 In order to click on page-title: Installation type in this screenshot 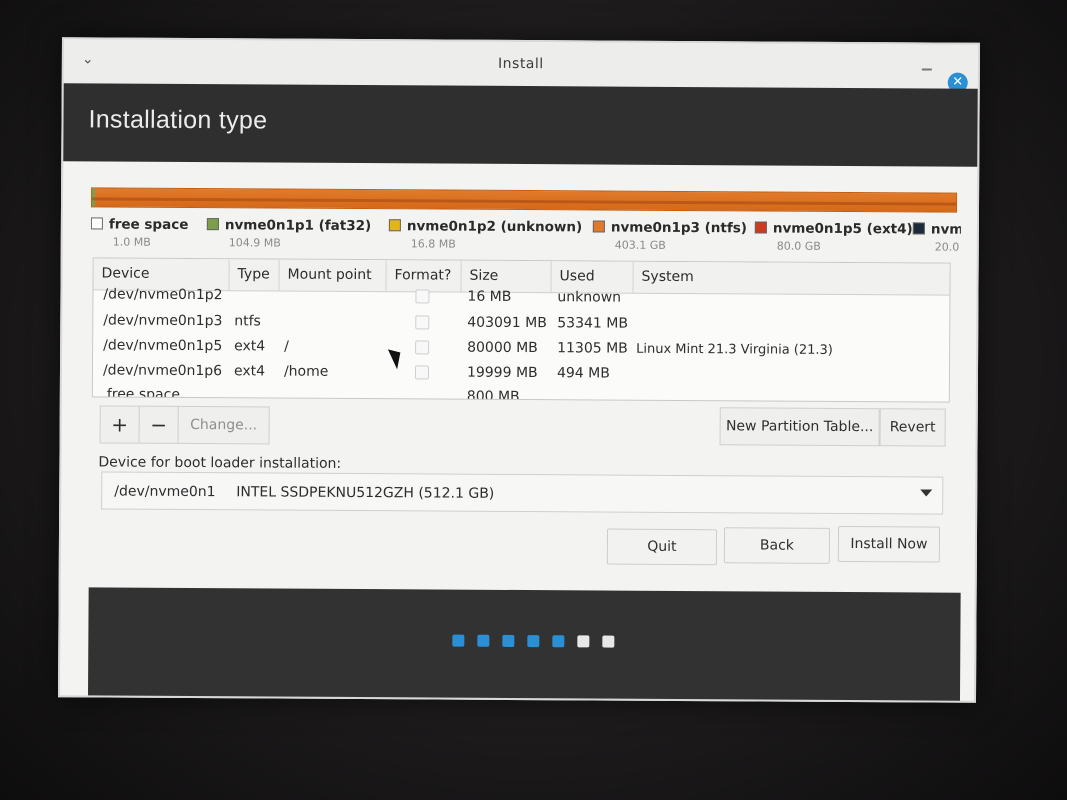, I will do `click(178, 120)`.